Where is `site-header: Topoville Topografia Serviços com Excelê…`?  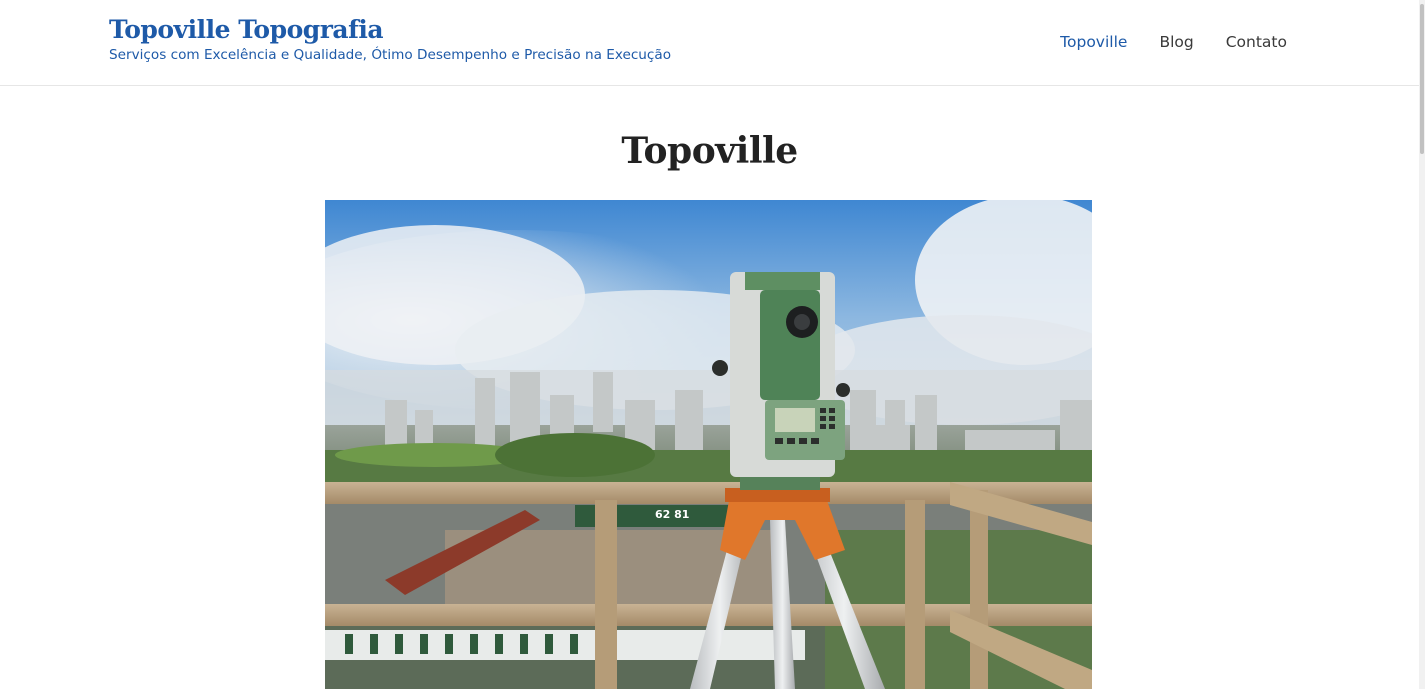
site-header: Topoville Topografia Serviços com Excelê… is located at coordinates (709, 43).